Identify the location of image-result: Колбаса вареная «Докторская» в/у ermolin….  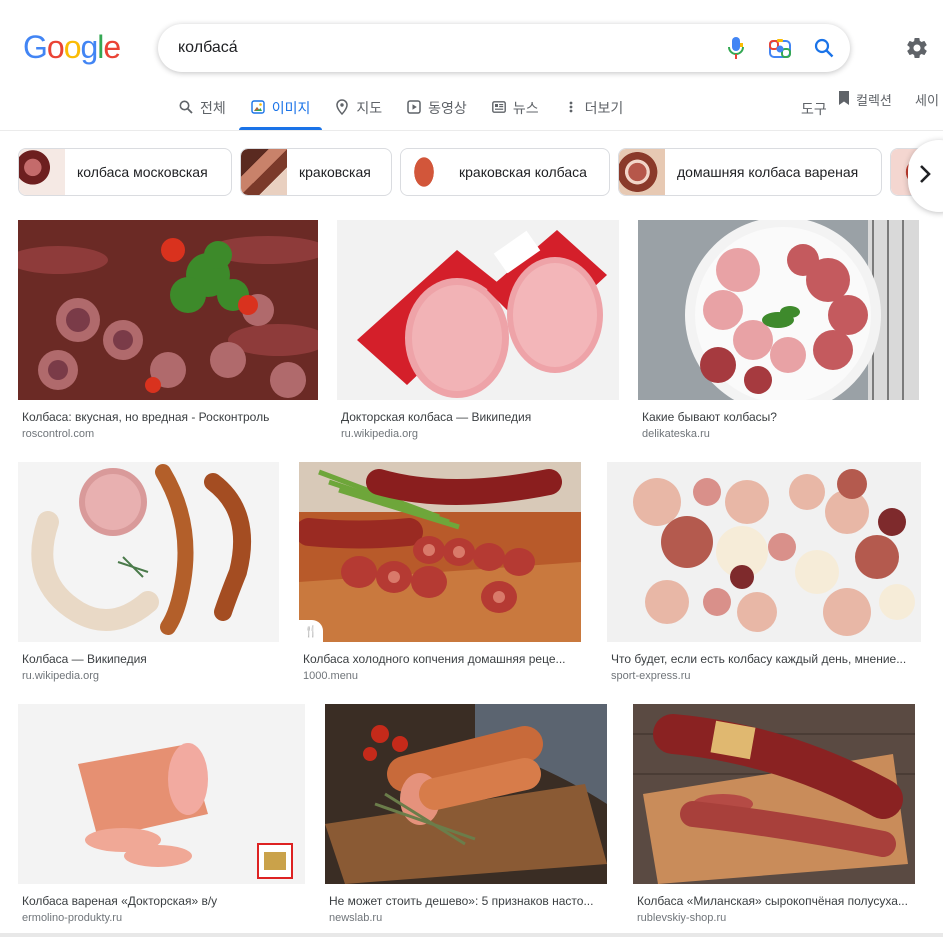
(161, 814).